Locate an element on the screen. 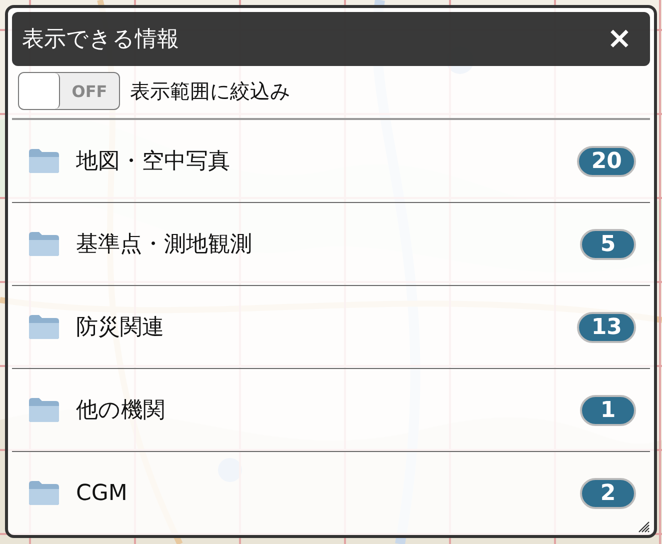 Image resolution: width=662 pixels, height=544 pixels. folder-item: CGM 2 is located at coordinates (331, 493).